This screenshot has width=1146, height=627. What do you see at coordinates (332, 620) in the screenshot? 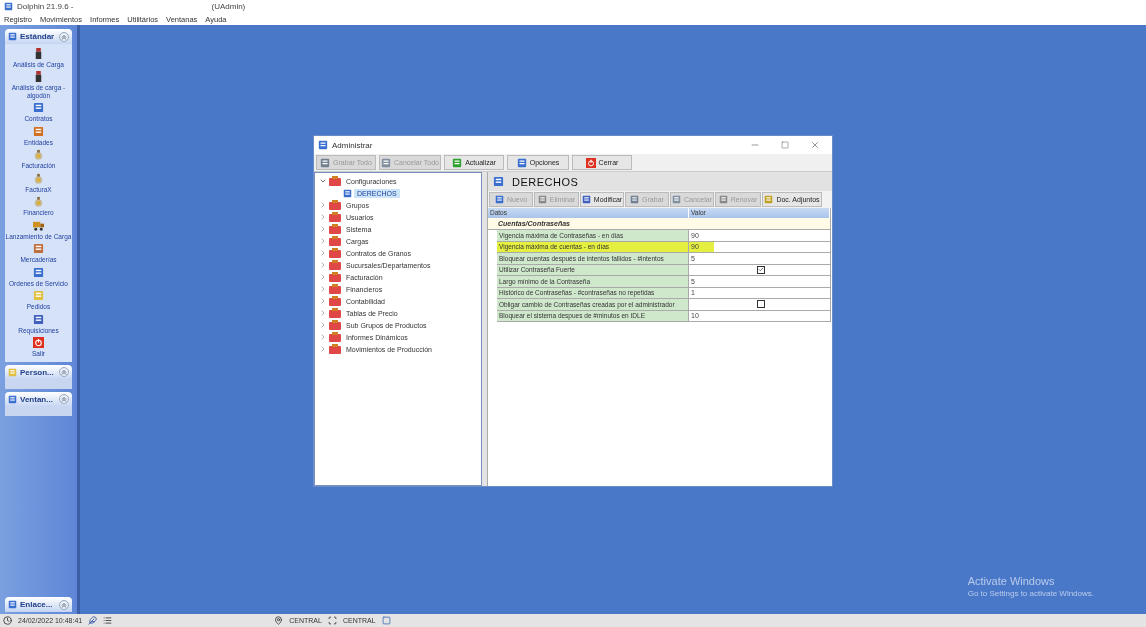
I see `frame-icon` at bounding box center [332, 620].